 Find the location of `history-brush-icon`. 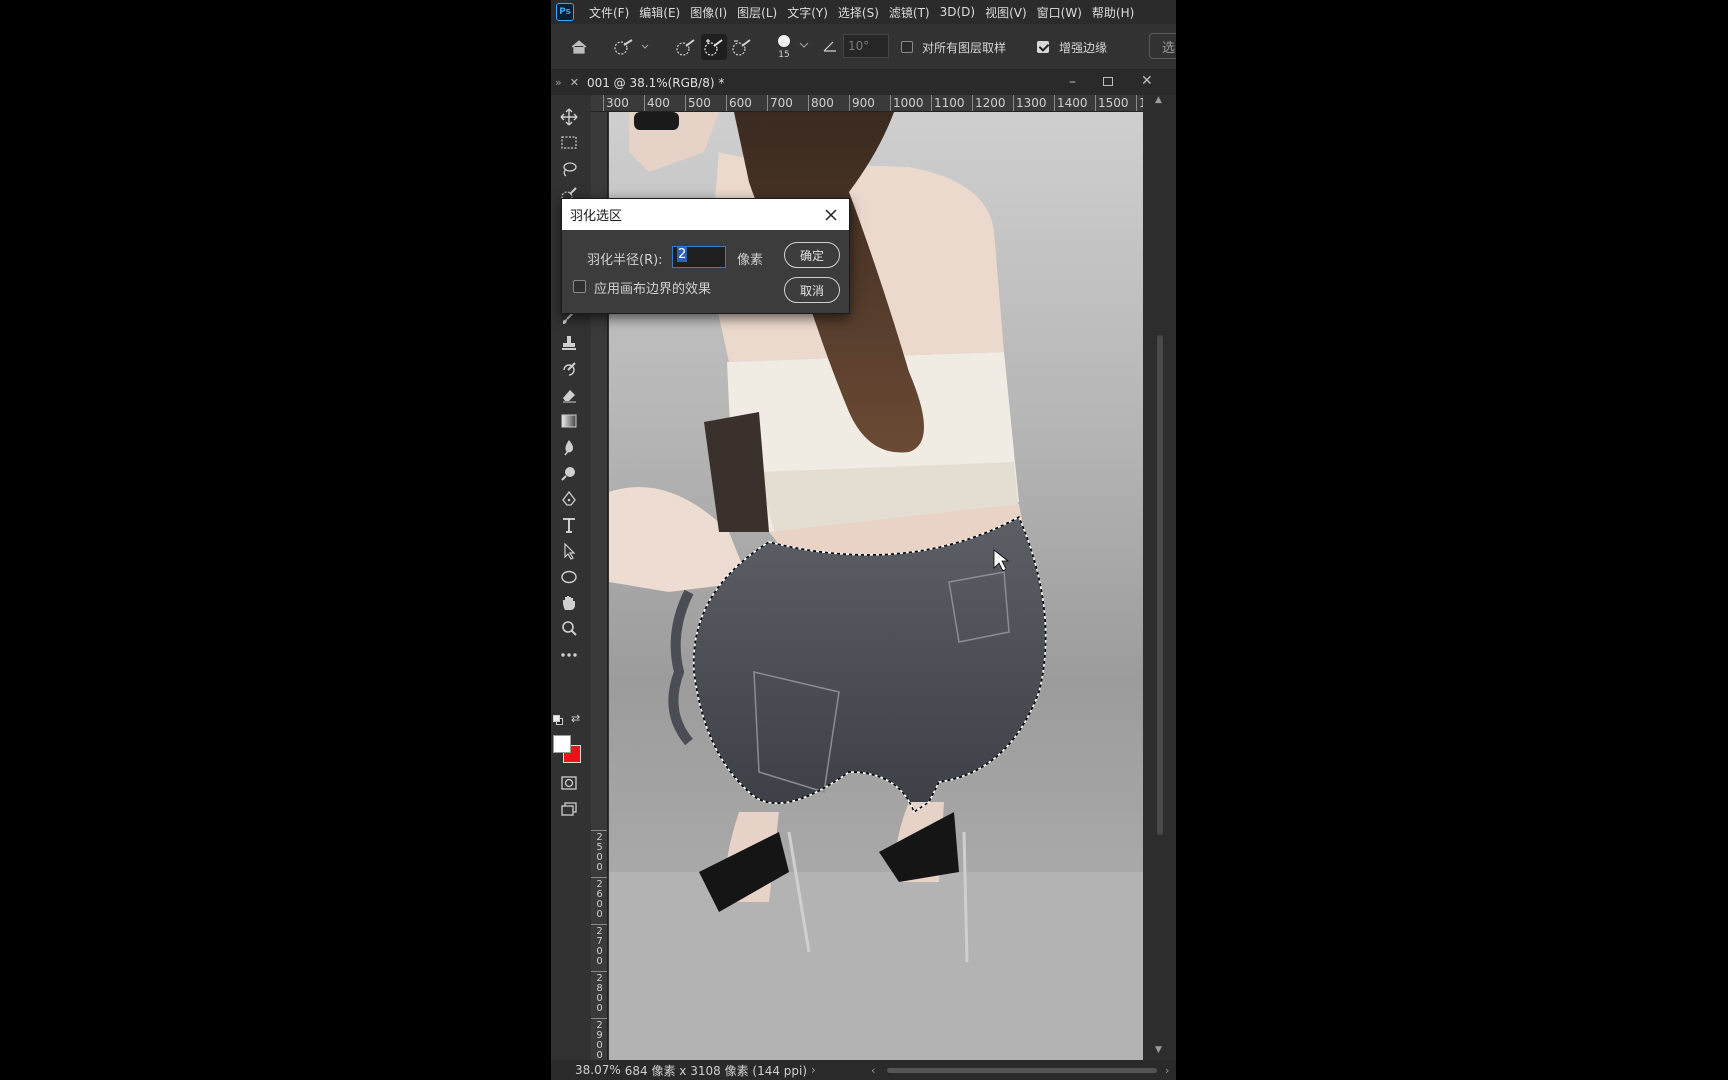

history-brush-icon is located at coordinates (569, 369).